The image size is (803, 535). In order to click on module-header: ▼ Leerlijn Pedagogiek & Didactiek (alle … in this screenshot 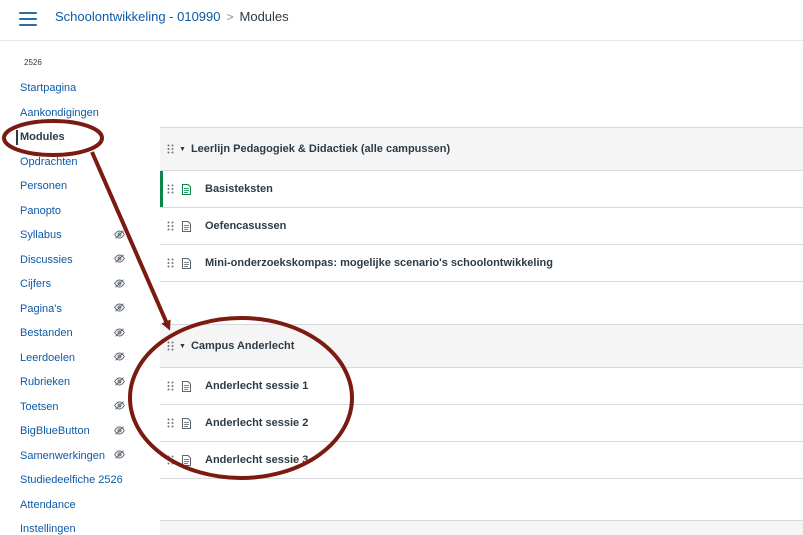, I will do `click(481, 149)`.